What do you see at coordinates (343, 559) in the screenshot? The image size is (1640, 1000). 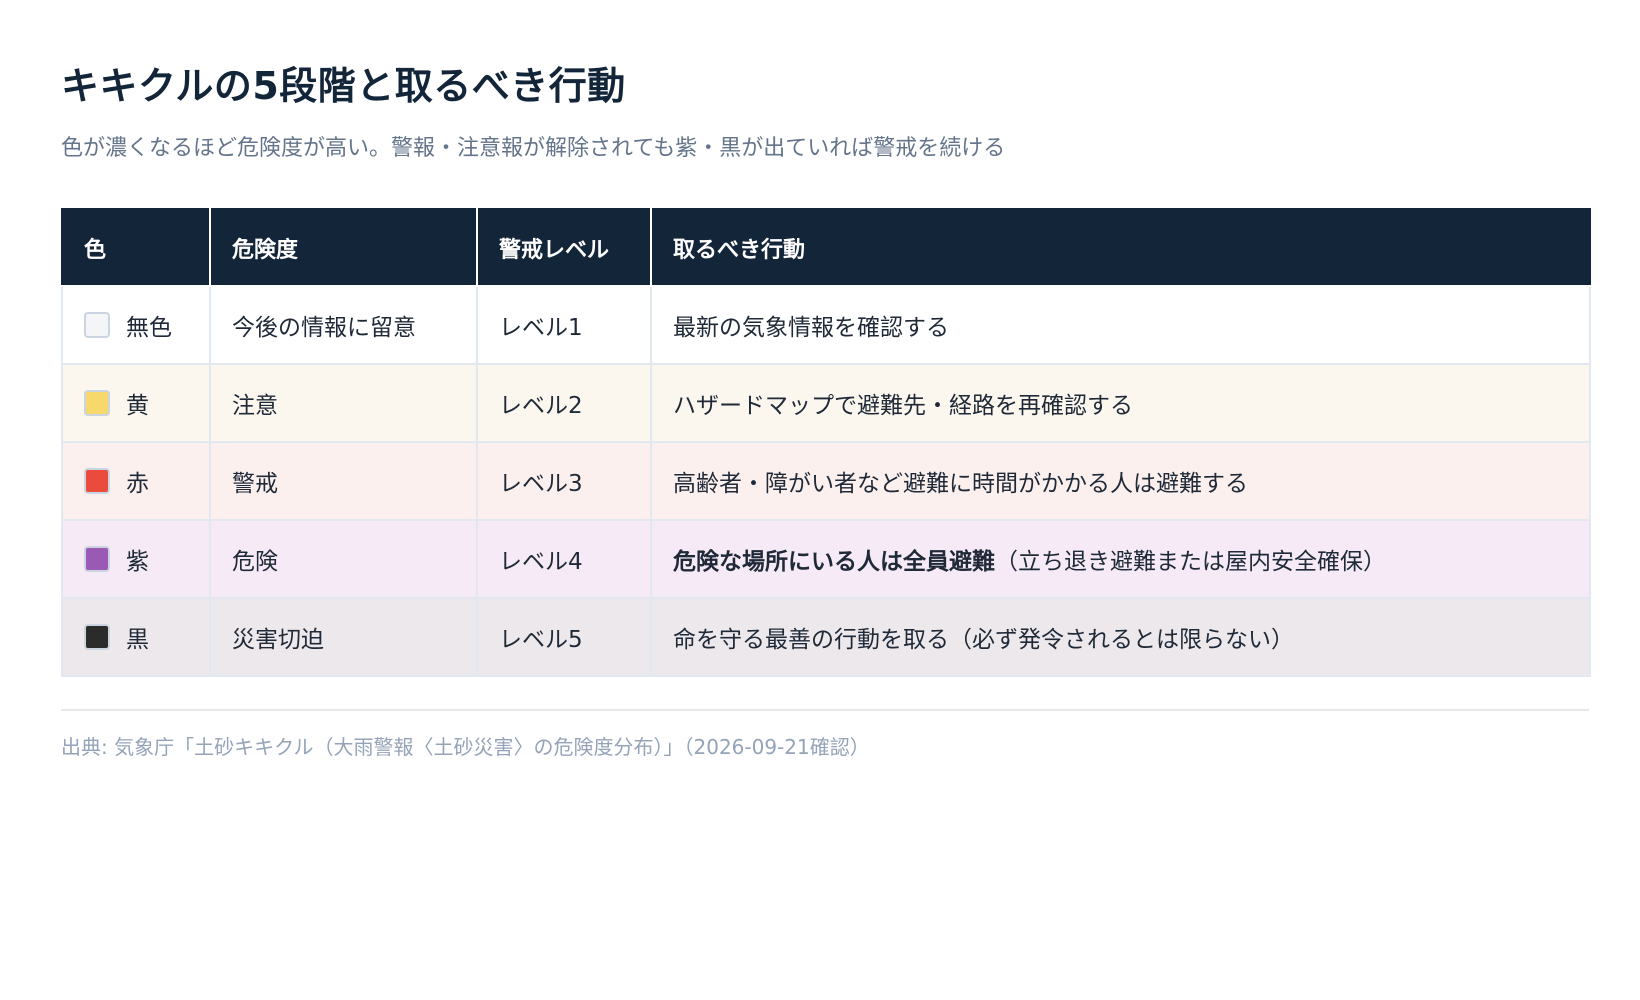 I see `cell-risk: 危険` at bounding box center [343, 559].